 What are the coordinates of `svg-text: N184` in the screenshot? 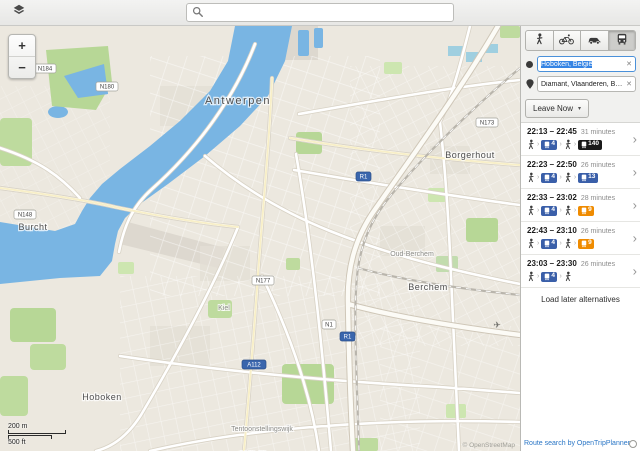 It's located at (45, 70).